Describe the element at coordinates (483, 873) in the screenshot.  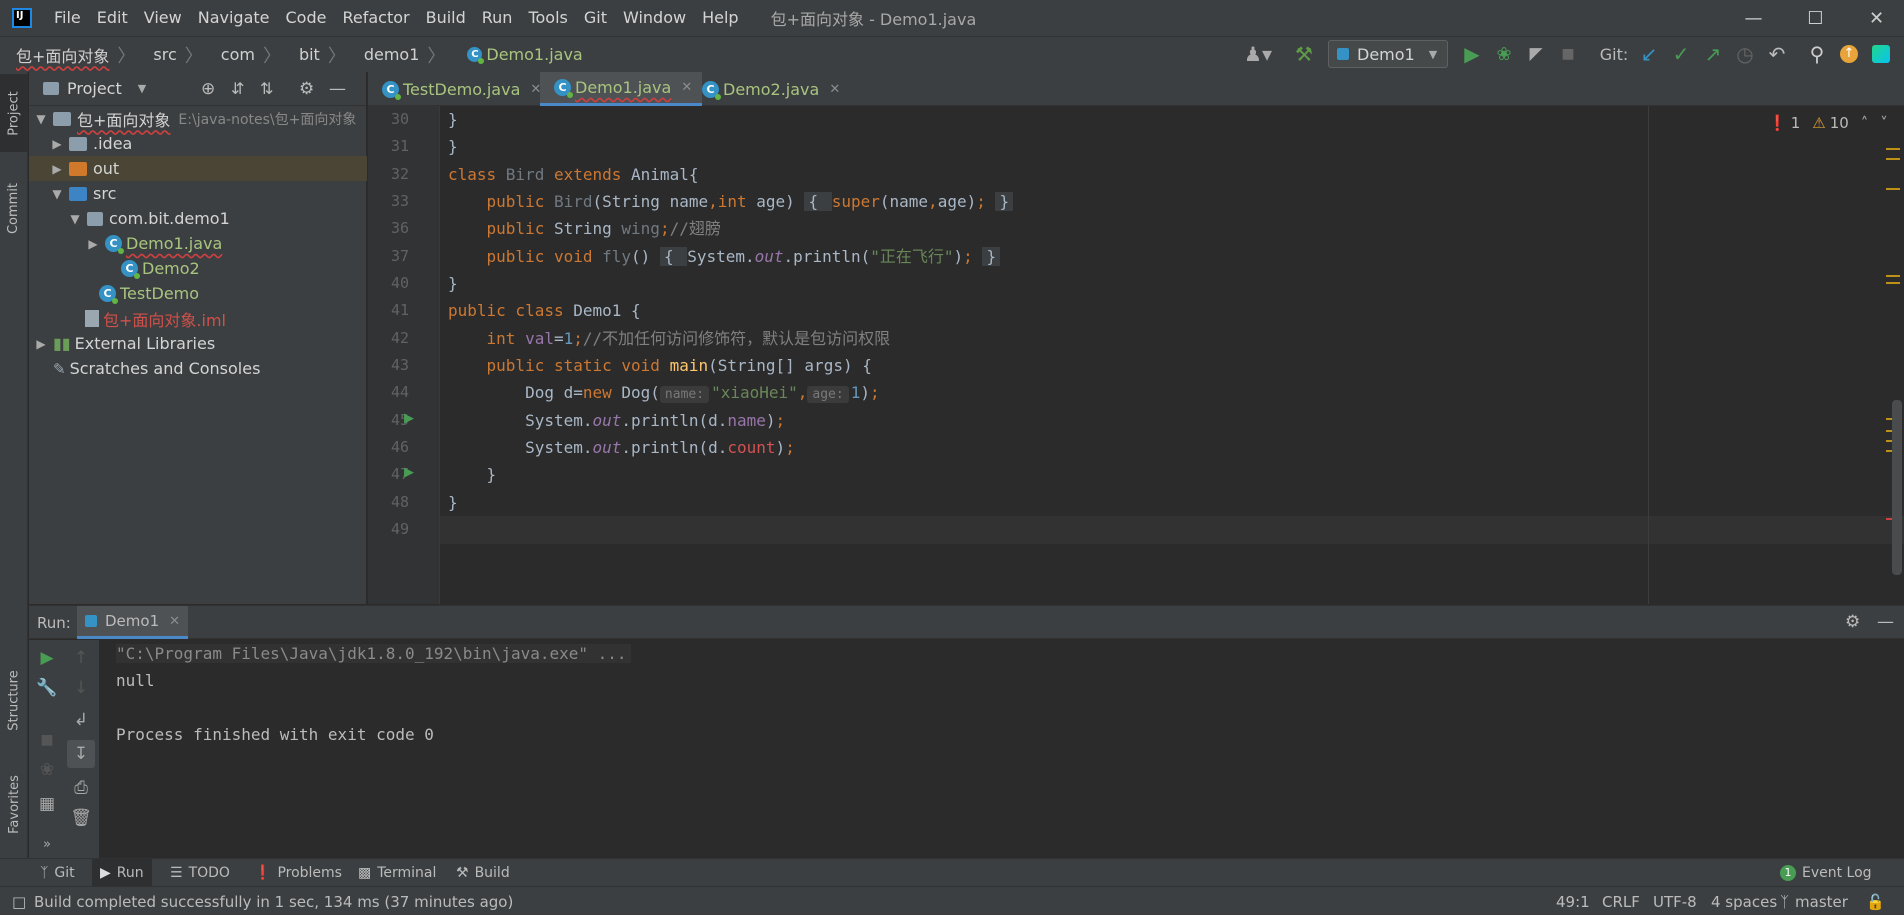
I see `tool-build: ⚒ Build` at that location.